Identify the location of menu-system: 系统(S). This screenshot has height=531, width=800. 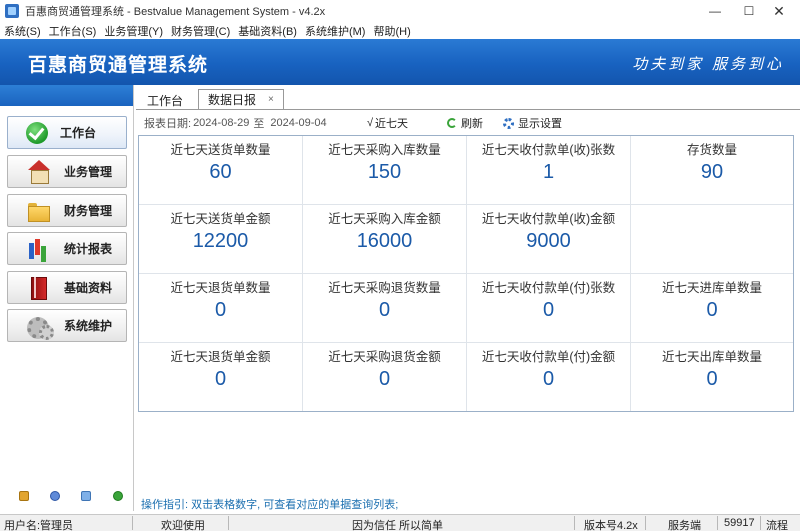
(22, 31).